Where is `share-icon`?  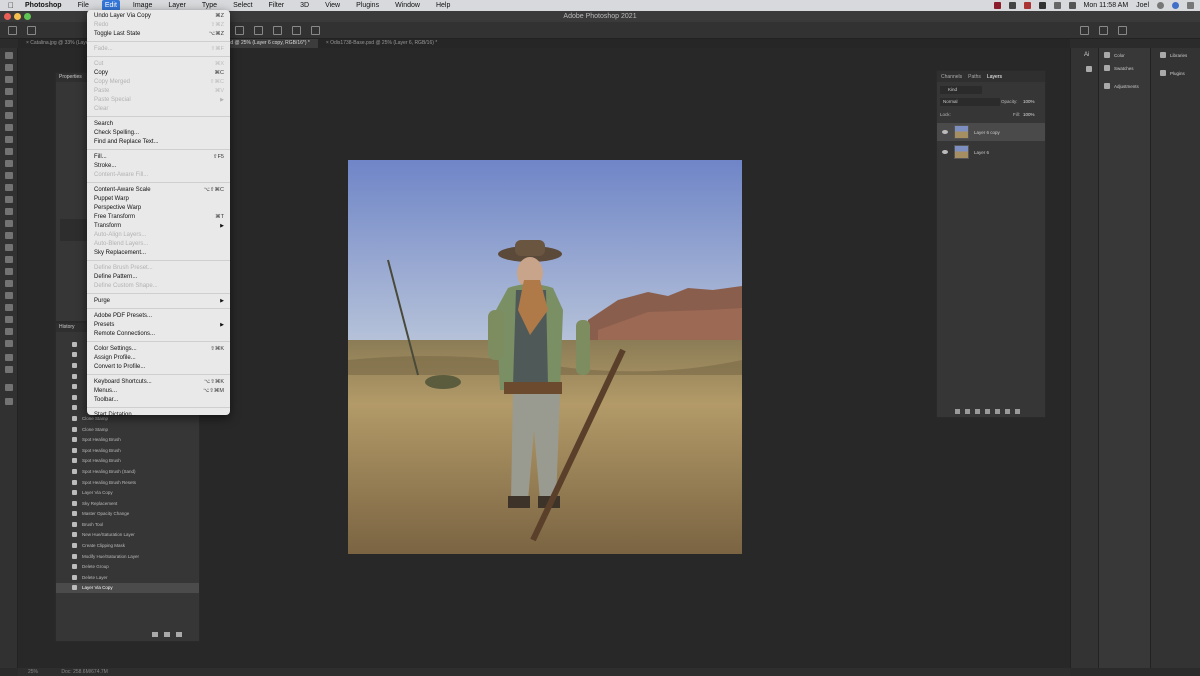 share-icon is located at coordinates (1122, 30).